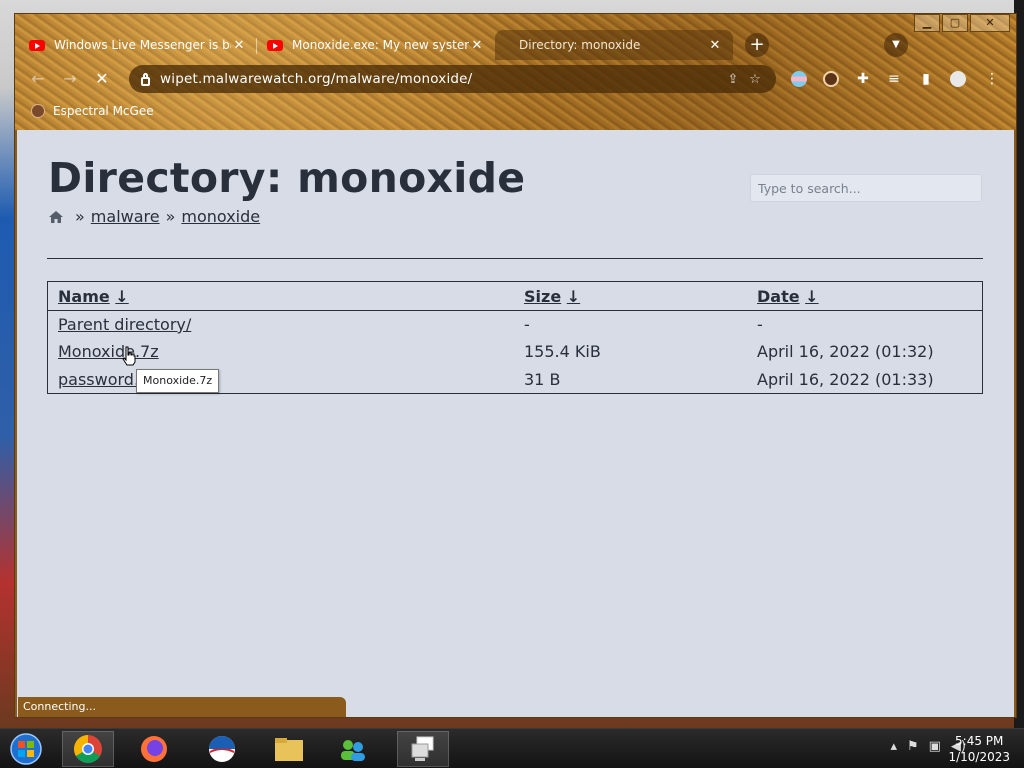 Image resolution: width=1024 pixels, height=768 pixels. Describe the element at coordinates (102, 79) in the screenshot. I see `stop-loading-button: ✕` at that location.